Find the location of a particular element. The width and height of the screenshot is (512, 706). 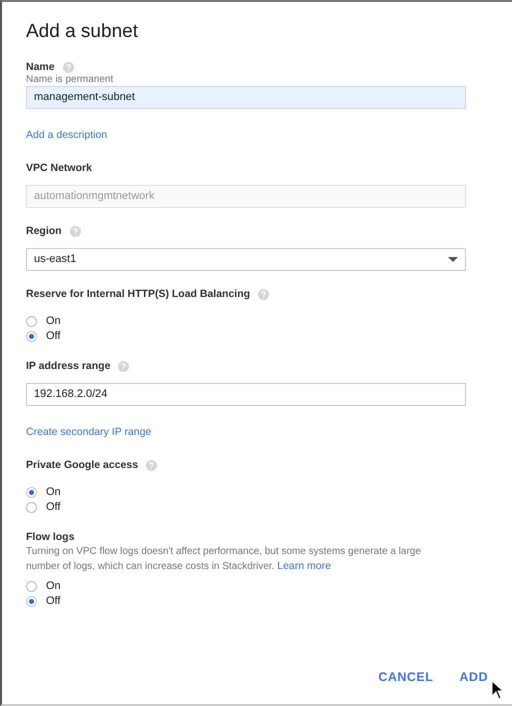

input-field: management-subnet is located at coordinates (246, 97).